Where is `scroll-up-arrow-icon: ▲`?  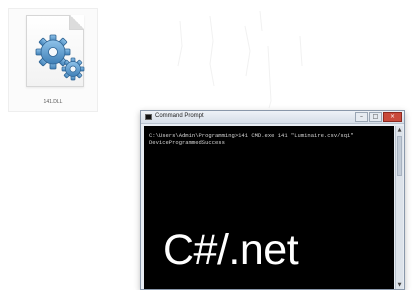 scroll-up-arrow-icon: ▲ is located at coordinates (399, 130).